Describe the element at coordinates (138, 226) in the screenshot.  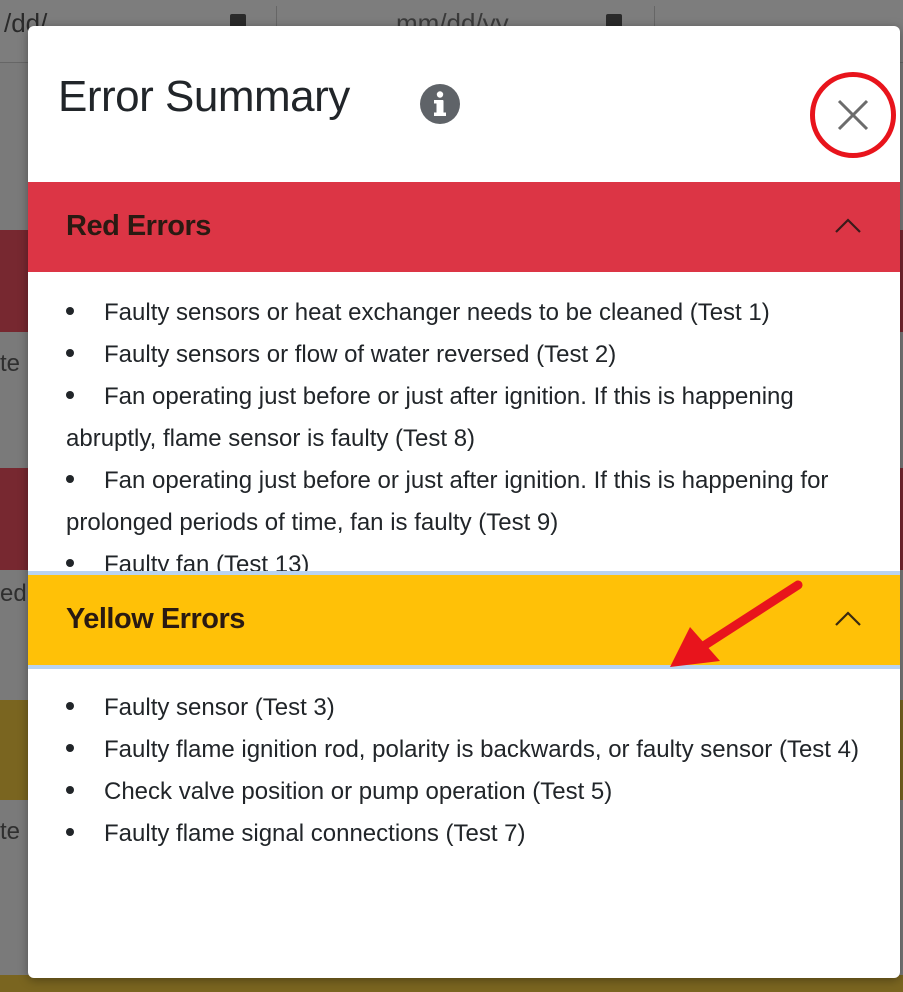
I see `red-errors-title: Red Errors` at that location.